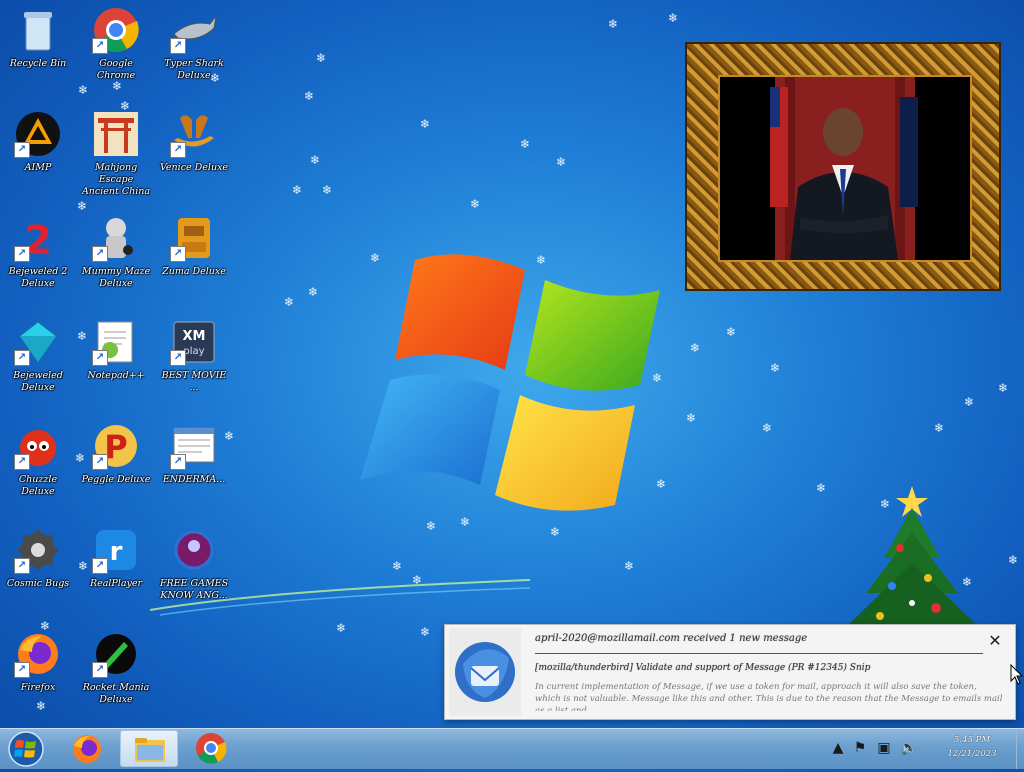 This screenshot has width=1024, height=772. I want to click on svg-text: play, so click(193, 351).